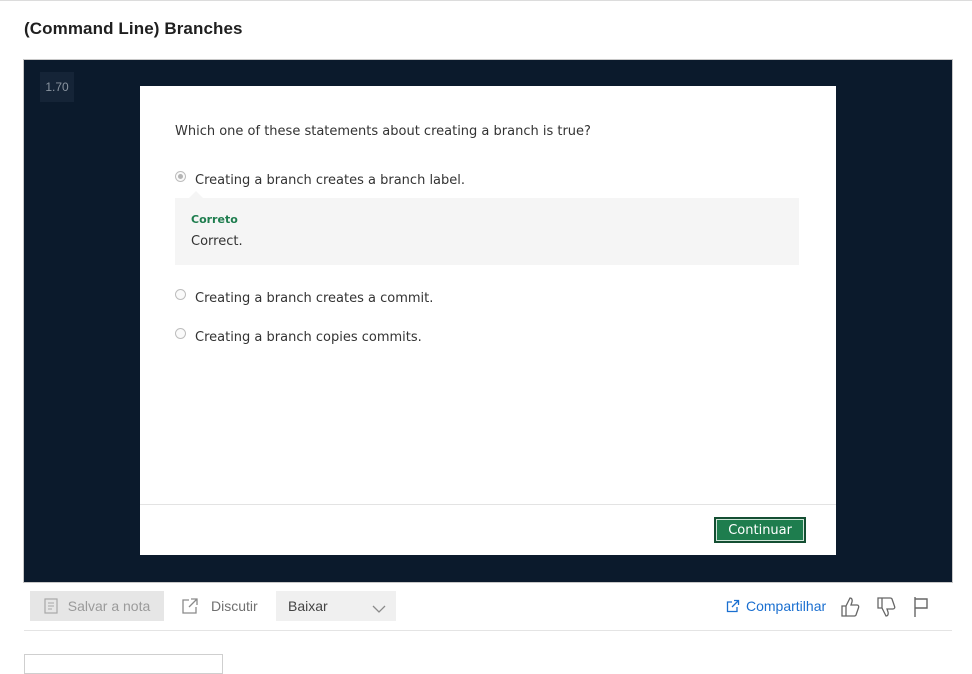  Describe the element at coordinates (214, 219) in the screenshot. I see `feedback-title: Correto` at that location.